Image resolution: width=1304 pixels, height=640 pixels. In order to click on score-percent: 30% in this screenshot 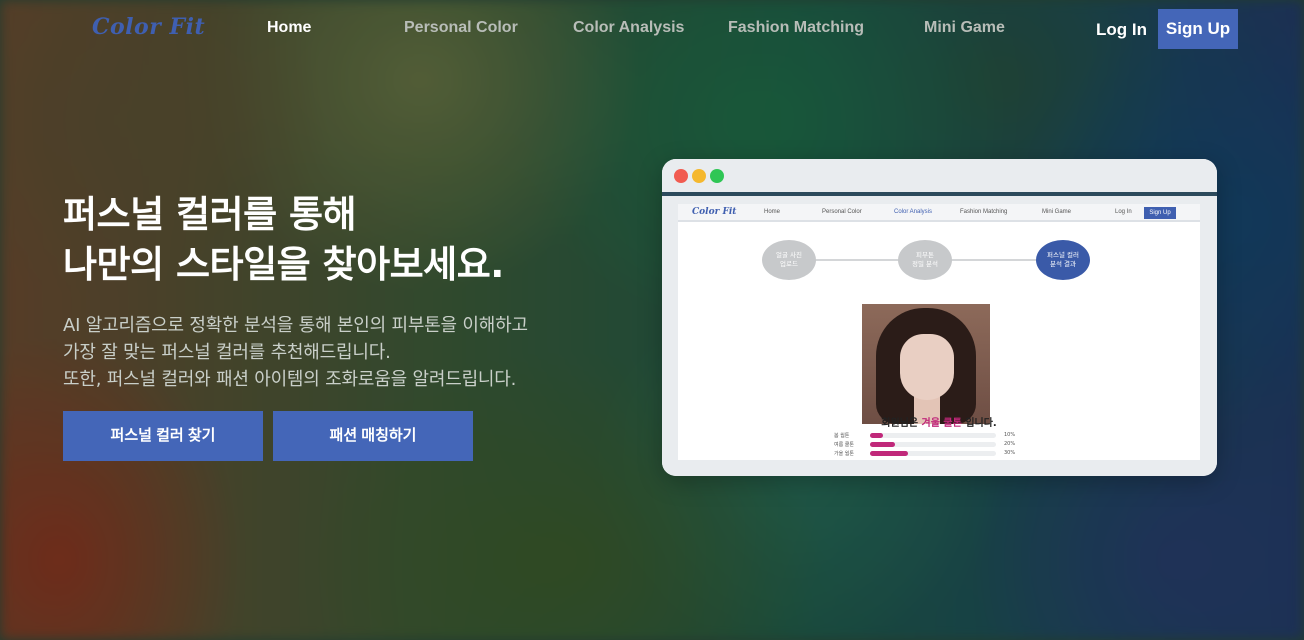, I will do `click(1010, 453)`.